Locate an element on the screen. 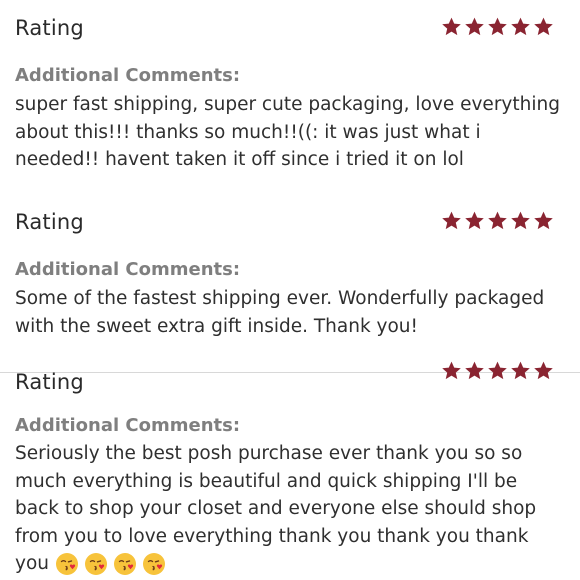  emoji-row is located at coordinates (110, 564).